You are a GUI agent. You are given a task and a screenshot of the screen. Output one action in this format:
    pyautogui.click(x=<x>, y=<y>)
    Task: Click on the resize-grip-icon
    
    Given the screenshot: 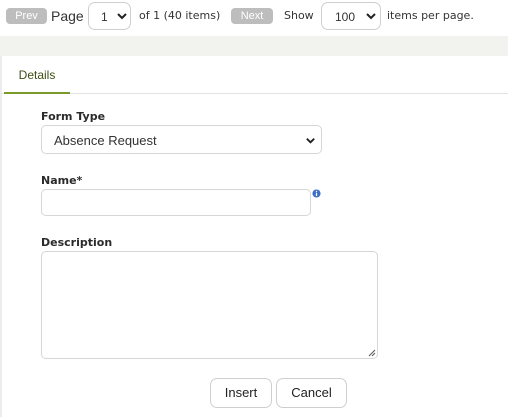 What is the action you would take?
    pyautogui.click(x=372, y=353)
    